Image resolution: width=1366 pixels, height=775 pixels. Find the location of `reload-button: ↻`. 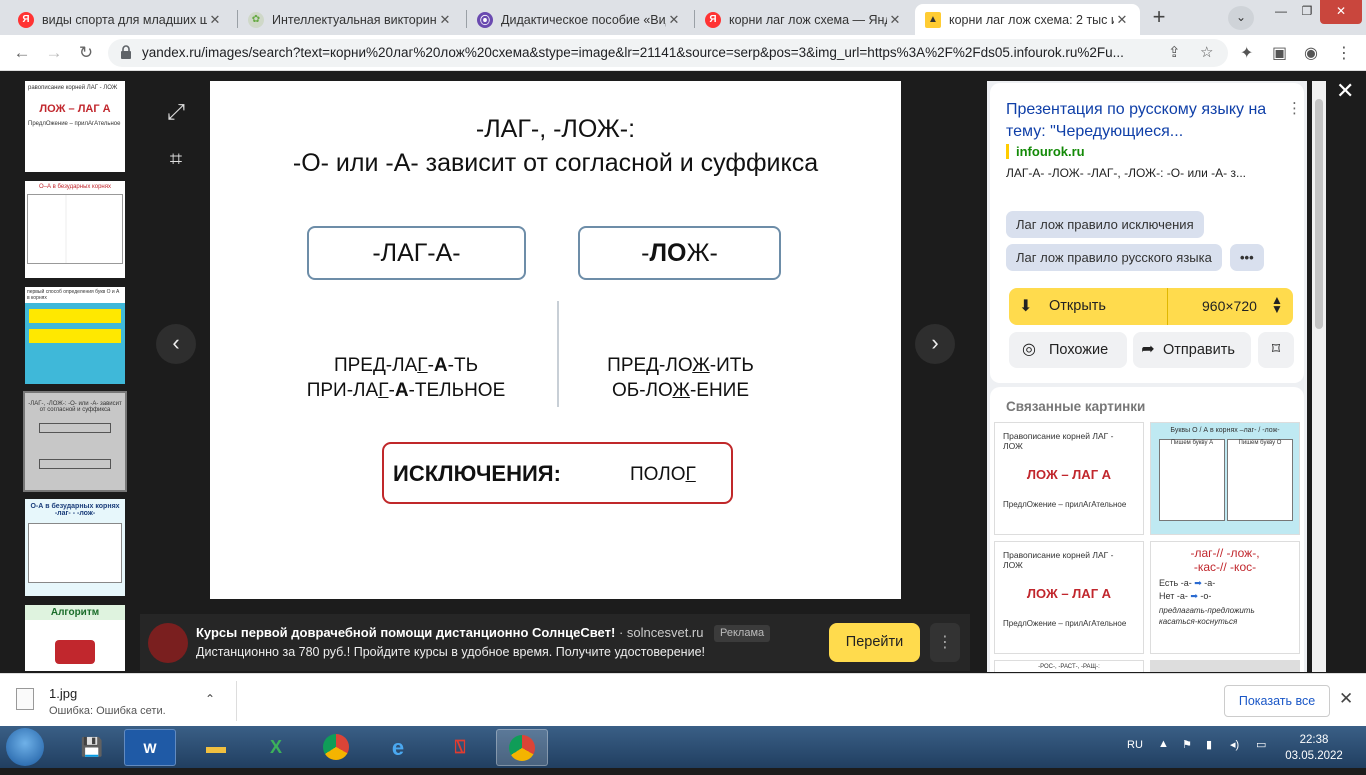

reload-button: ↻ is located at coordinates (86, 53).